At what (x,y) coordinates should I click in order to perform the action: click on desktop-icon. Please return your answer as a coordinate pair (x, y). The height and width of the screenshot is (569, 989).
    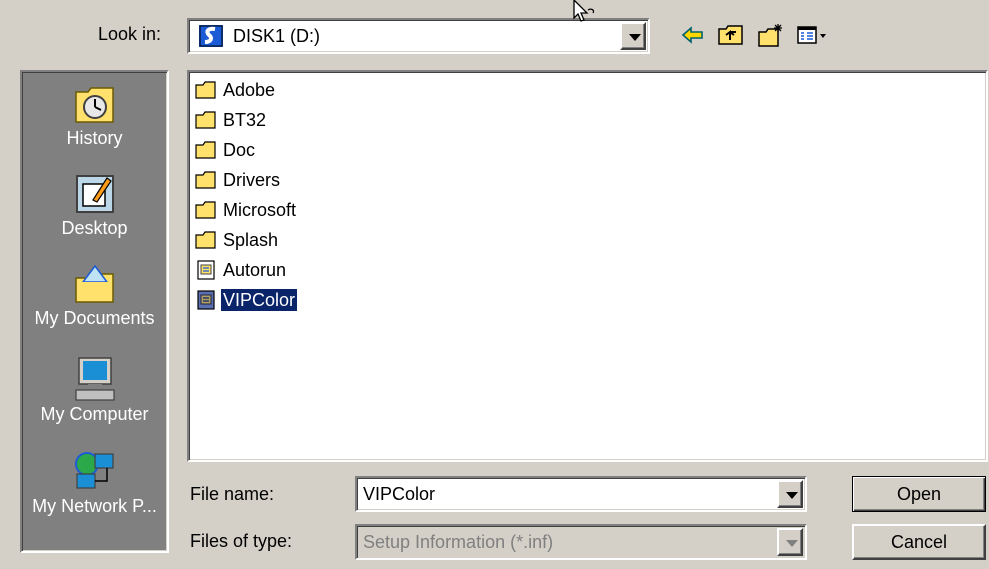
    Looking at the image, I should click on (94, 194).